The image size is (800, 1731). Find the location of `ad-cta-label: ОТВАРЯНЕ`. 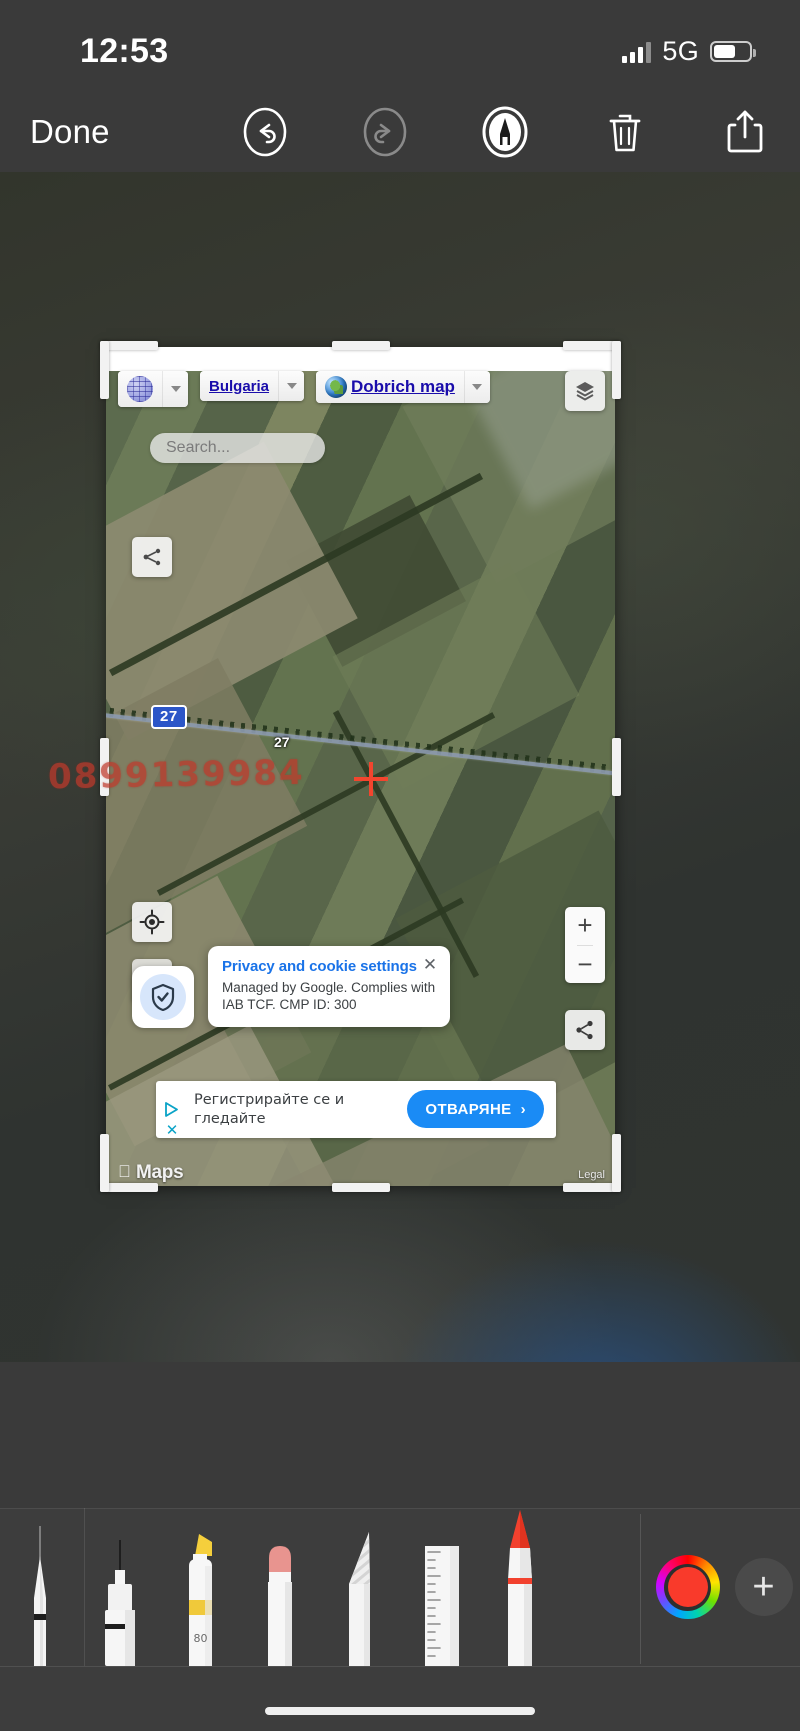

ad-cta-label: ОТВАРЯНЕ is located at coordinates (468, 1109).